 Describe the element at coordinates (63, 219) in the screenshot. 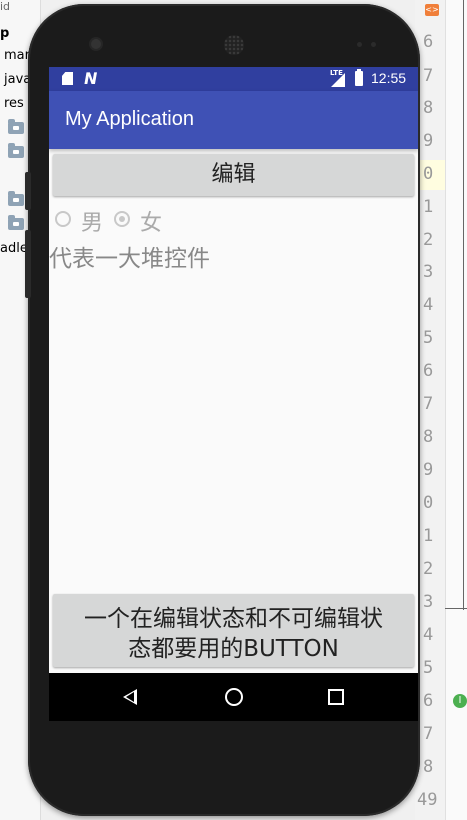

I see `radio-male` at that location.